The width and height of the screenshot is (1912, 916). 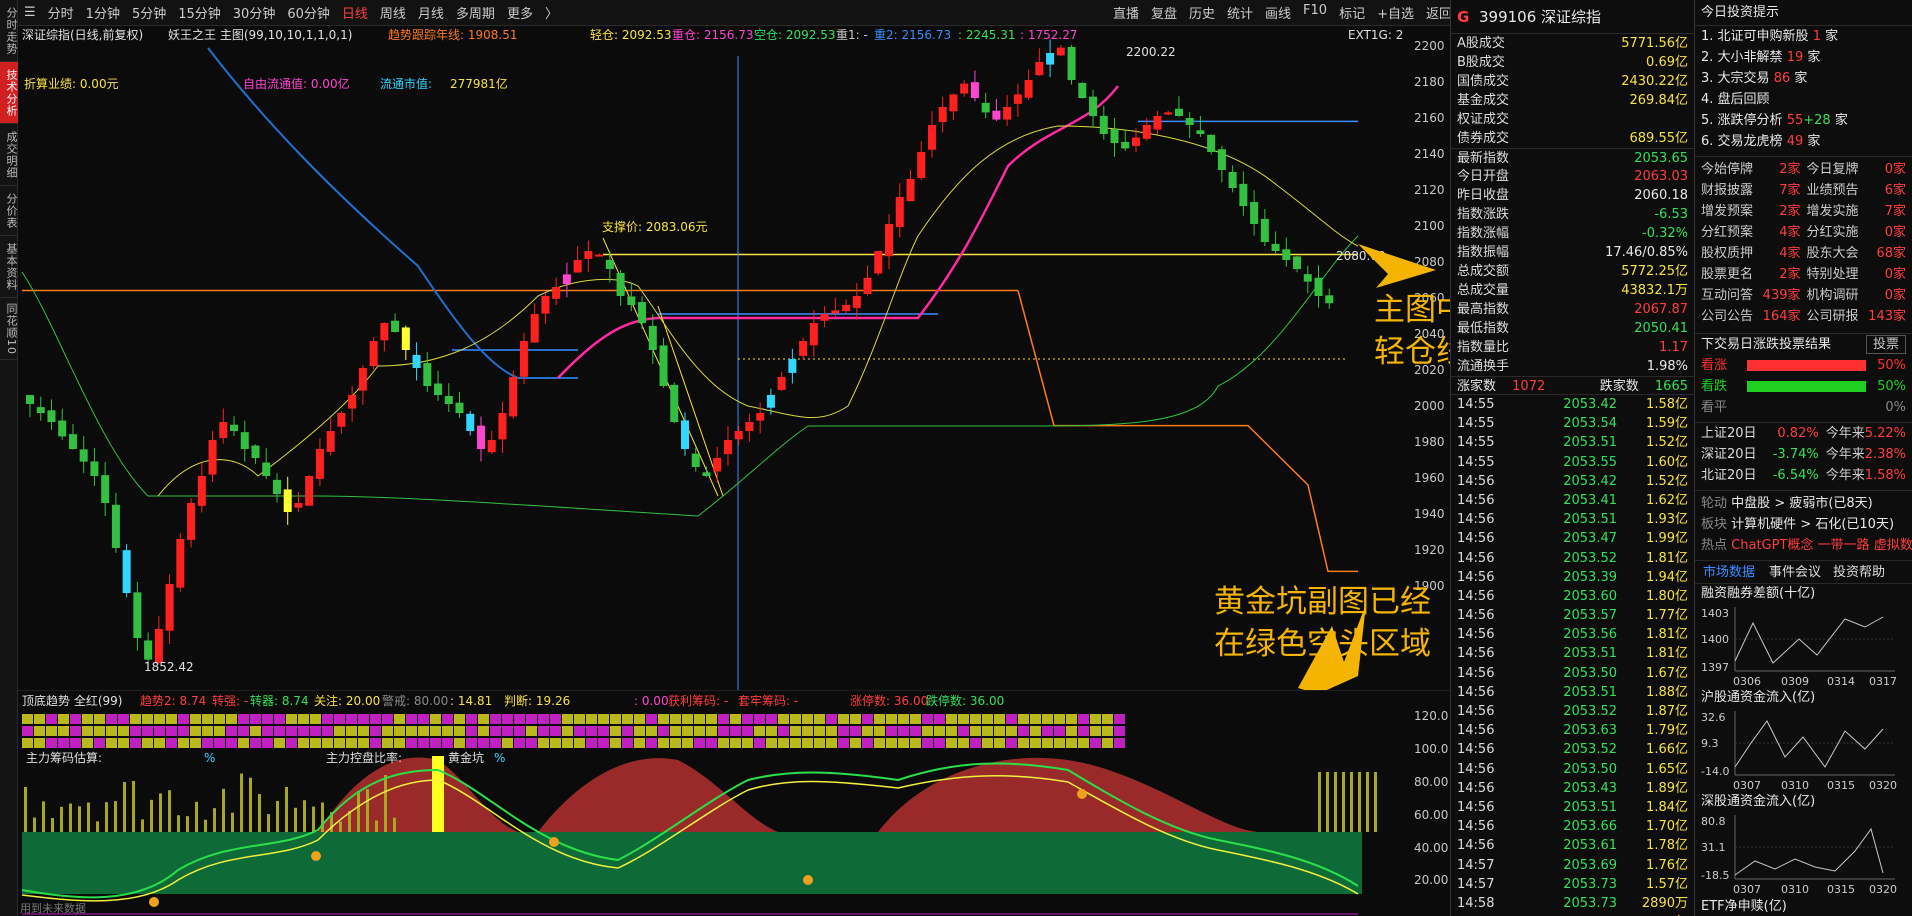 What do you see at coordinates (1803, 141) in the screenshot?
I see `tip-item: 6. 交易龙虎榜 49 家` at bounding box center [1803, 141].